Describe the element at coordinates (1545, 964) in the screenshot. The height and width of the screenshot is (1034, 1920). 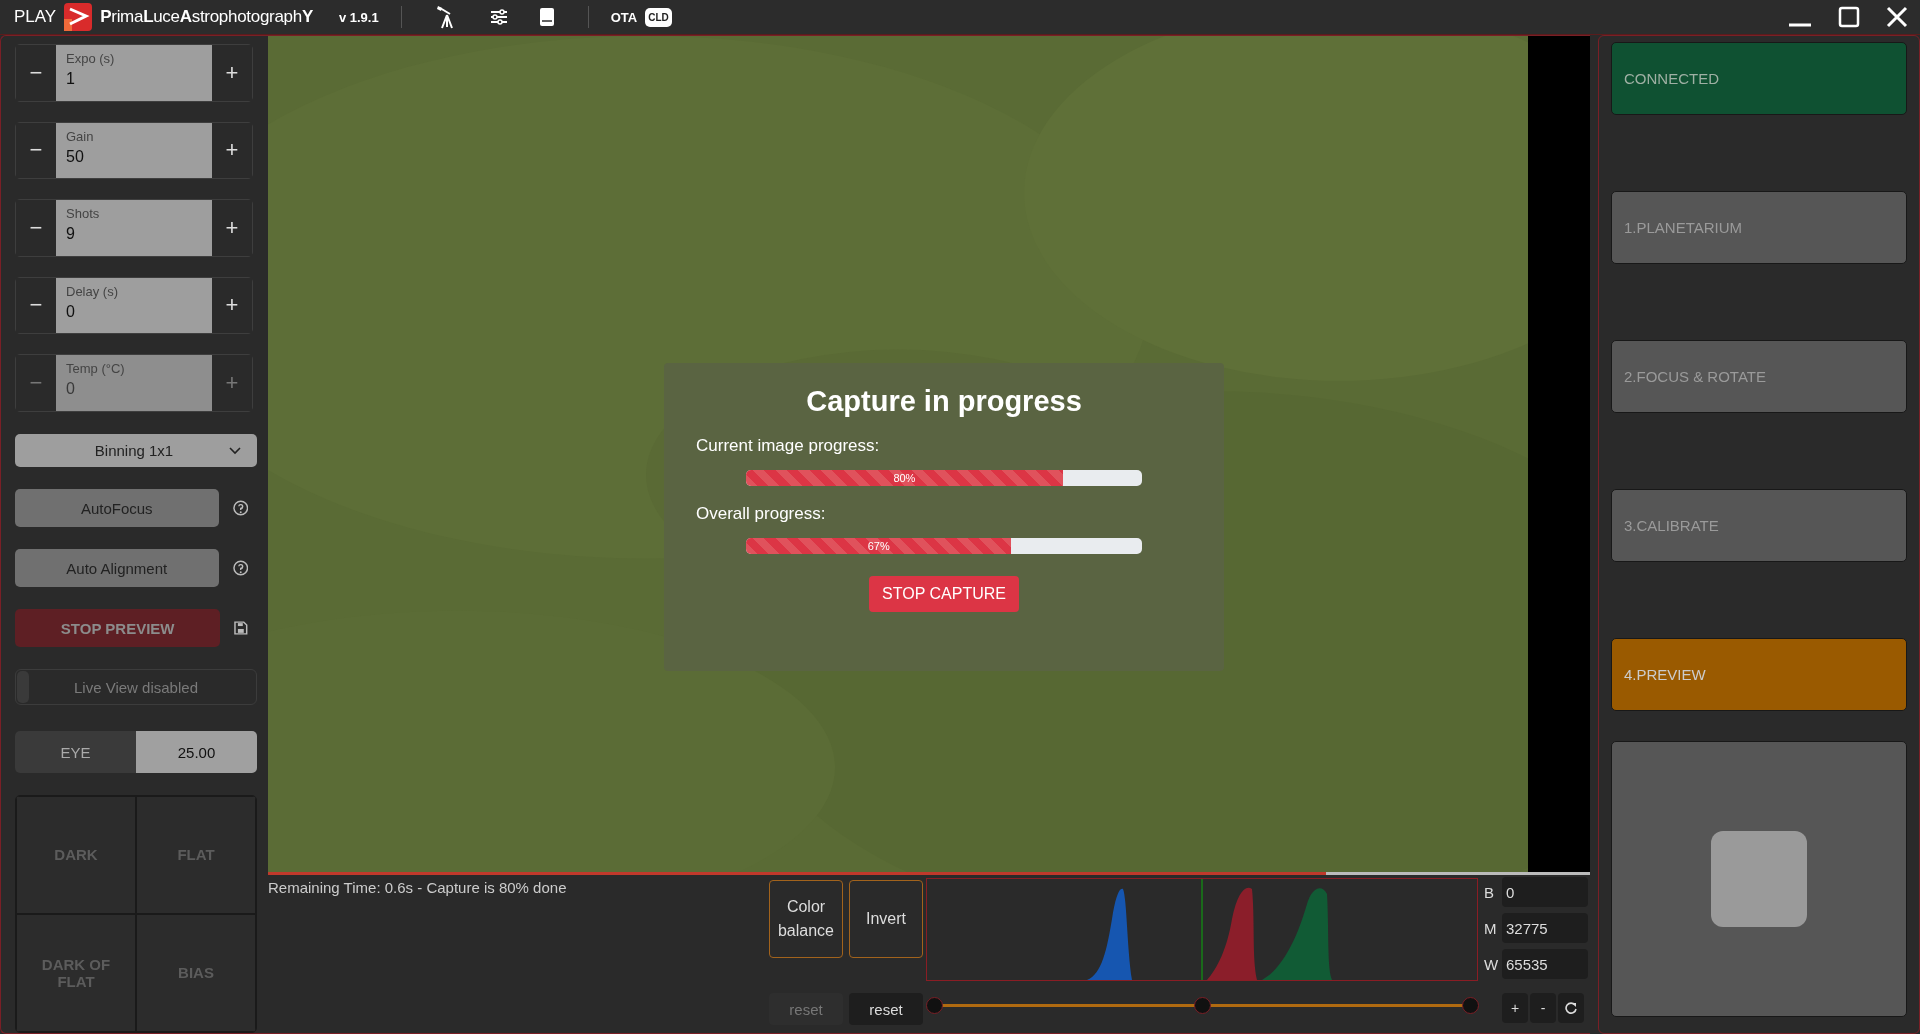
I see `level-field: 65535` at that location.